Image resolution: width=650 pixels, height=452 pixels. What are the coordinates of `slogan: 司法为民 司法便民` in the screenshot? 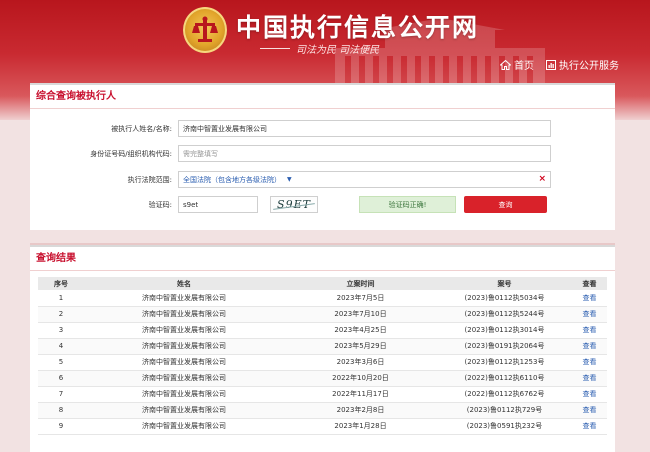 It's located at (319, 48).